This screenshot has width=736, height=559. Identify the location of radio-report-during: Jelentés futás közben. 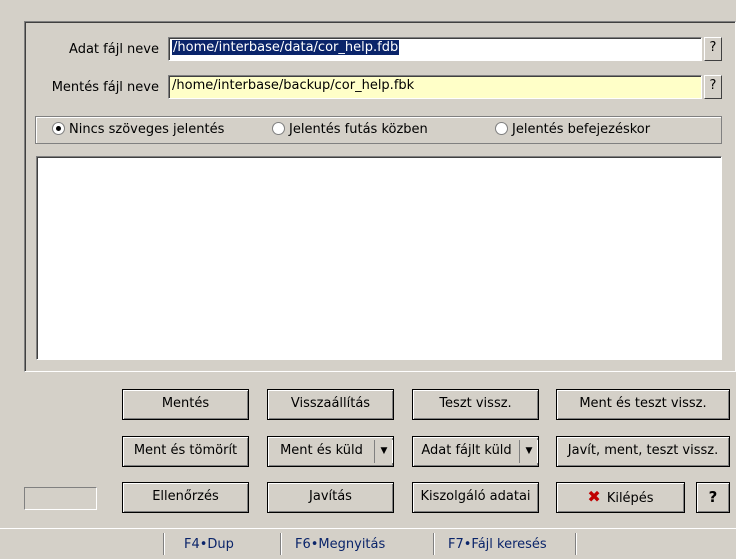
(350, 129).